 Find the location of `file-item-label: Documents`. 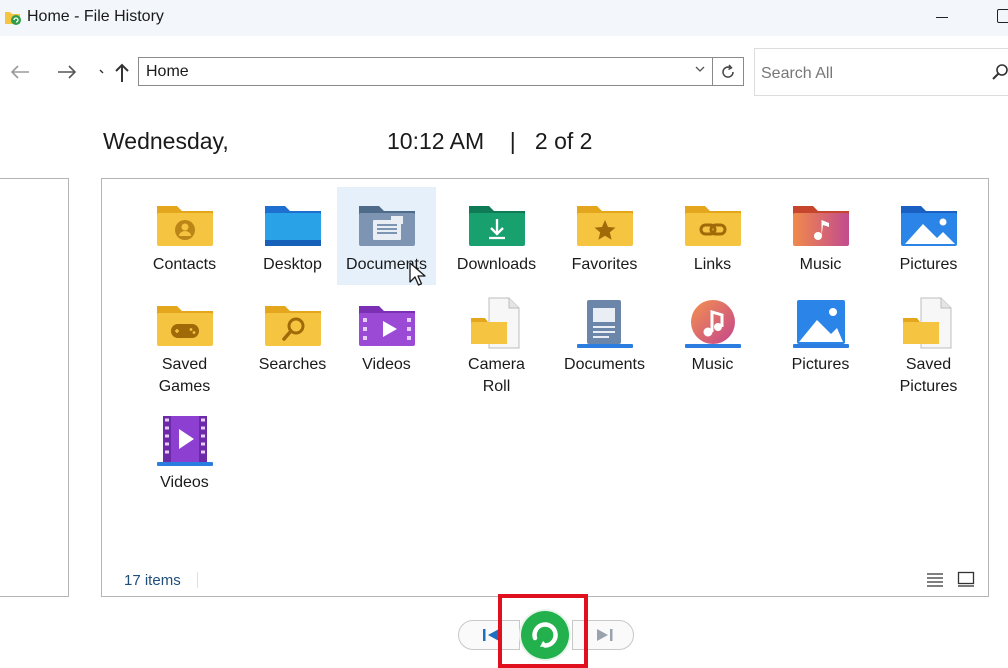

file-item-label: Documents is located at coordinates (604, 364).